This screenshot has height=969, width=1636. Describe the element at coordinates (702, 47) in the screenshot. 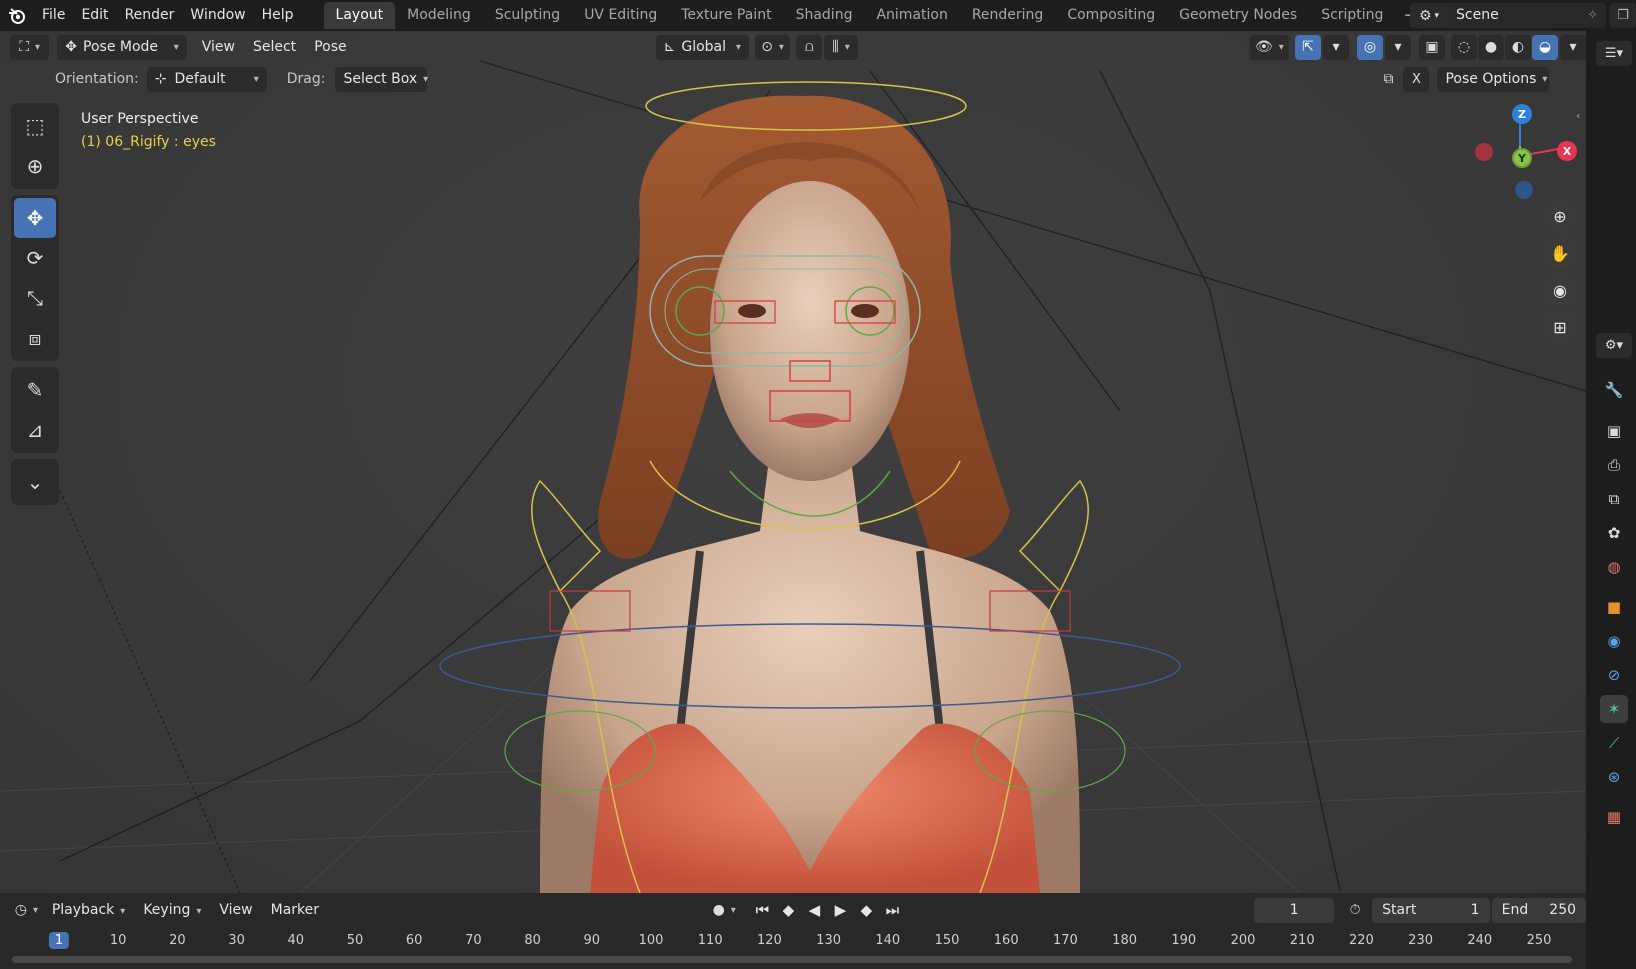

I see `transform-orientation-selector: ⊾ Global ▾` at that location.